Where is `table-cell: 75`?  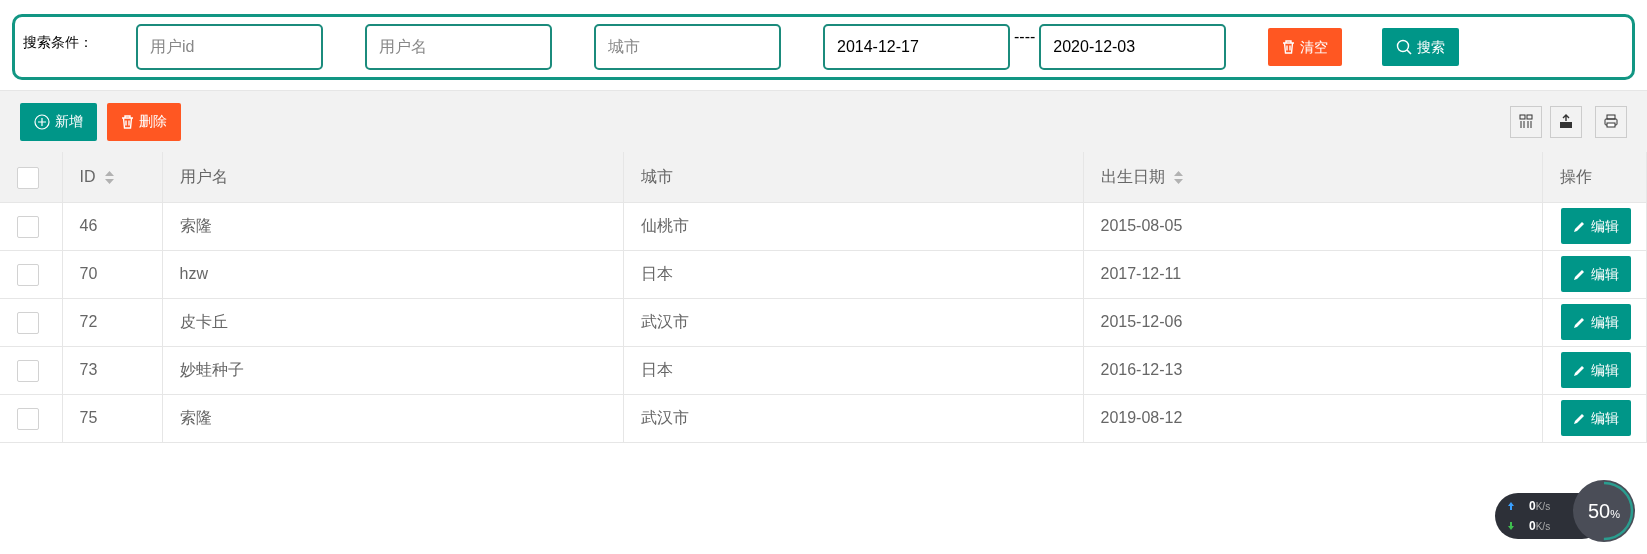 table-cell: 75 is located at coordinates (88, 417).